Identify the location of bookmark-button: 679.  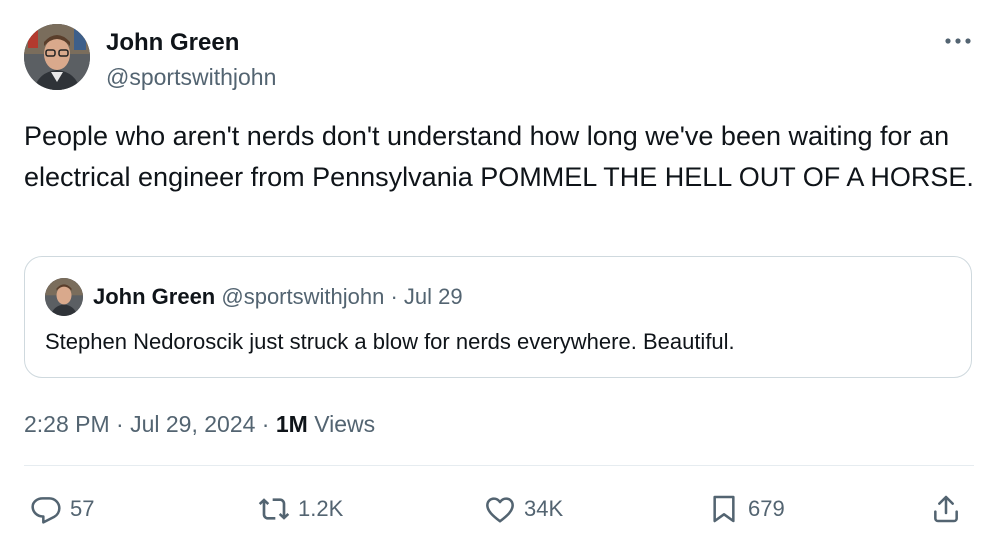
(746, 509).